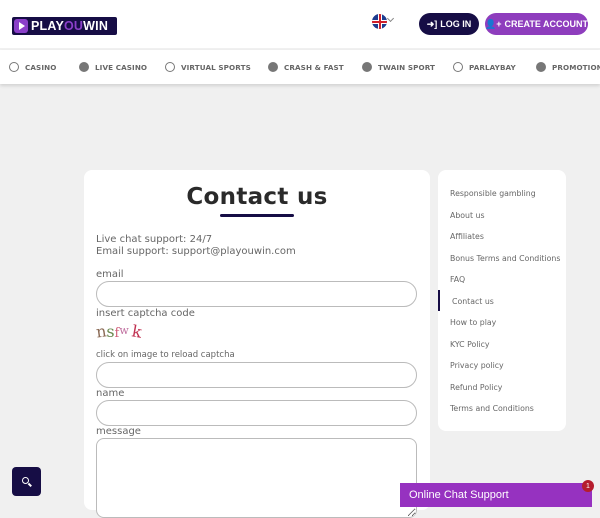 The width and height of the screenshot is (600, 518). Describe the element at coordinates (125, 333) in the screenshot. I see `captcha-image: nsfwk` at that location.